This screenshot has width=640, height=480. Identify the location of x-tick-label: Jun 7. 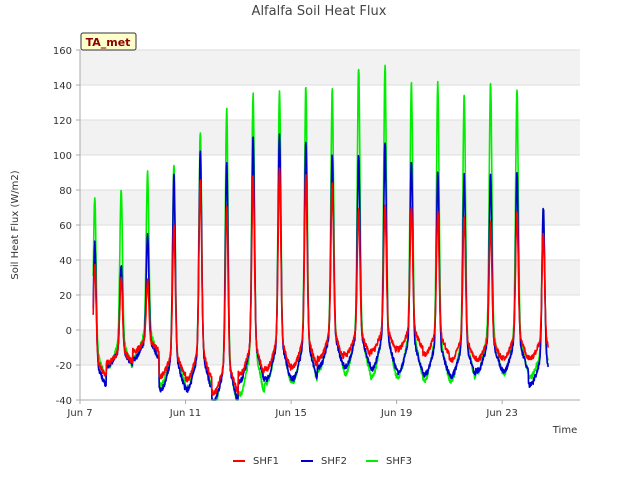
(79, 413).